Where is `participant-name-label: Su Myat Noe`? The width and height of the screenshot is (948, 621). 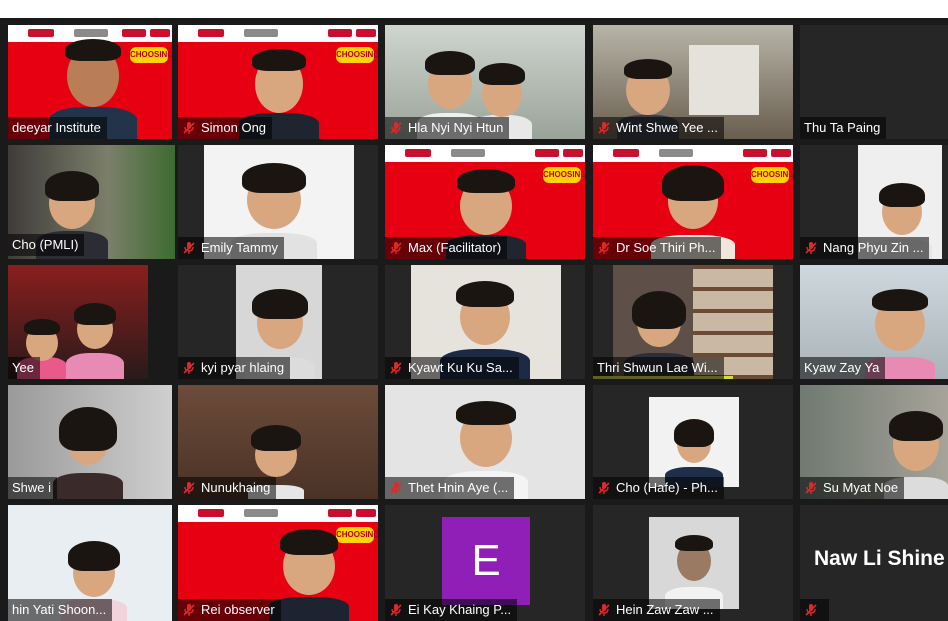 participant-name-label: Su Myat Noe is located at coordinates (852, 488).